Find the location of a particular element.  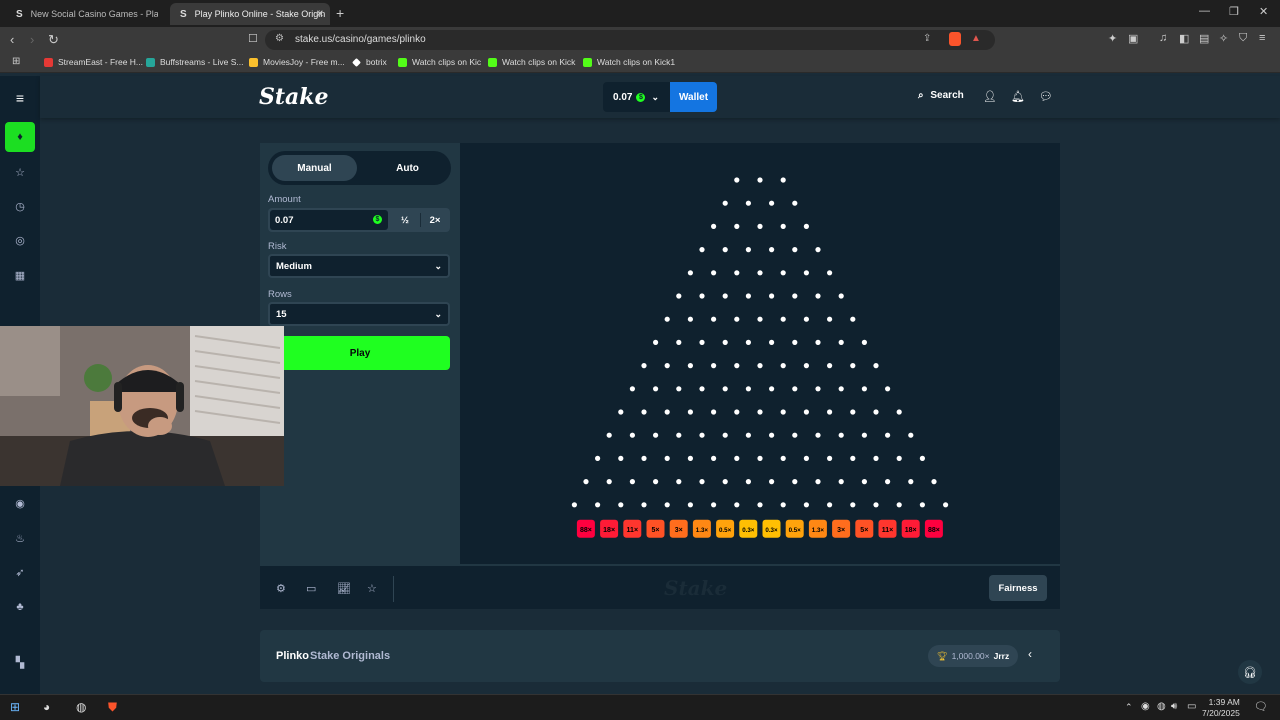

share-icon: ⇪ is located at coordinates (927, 38).